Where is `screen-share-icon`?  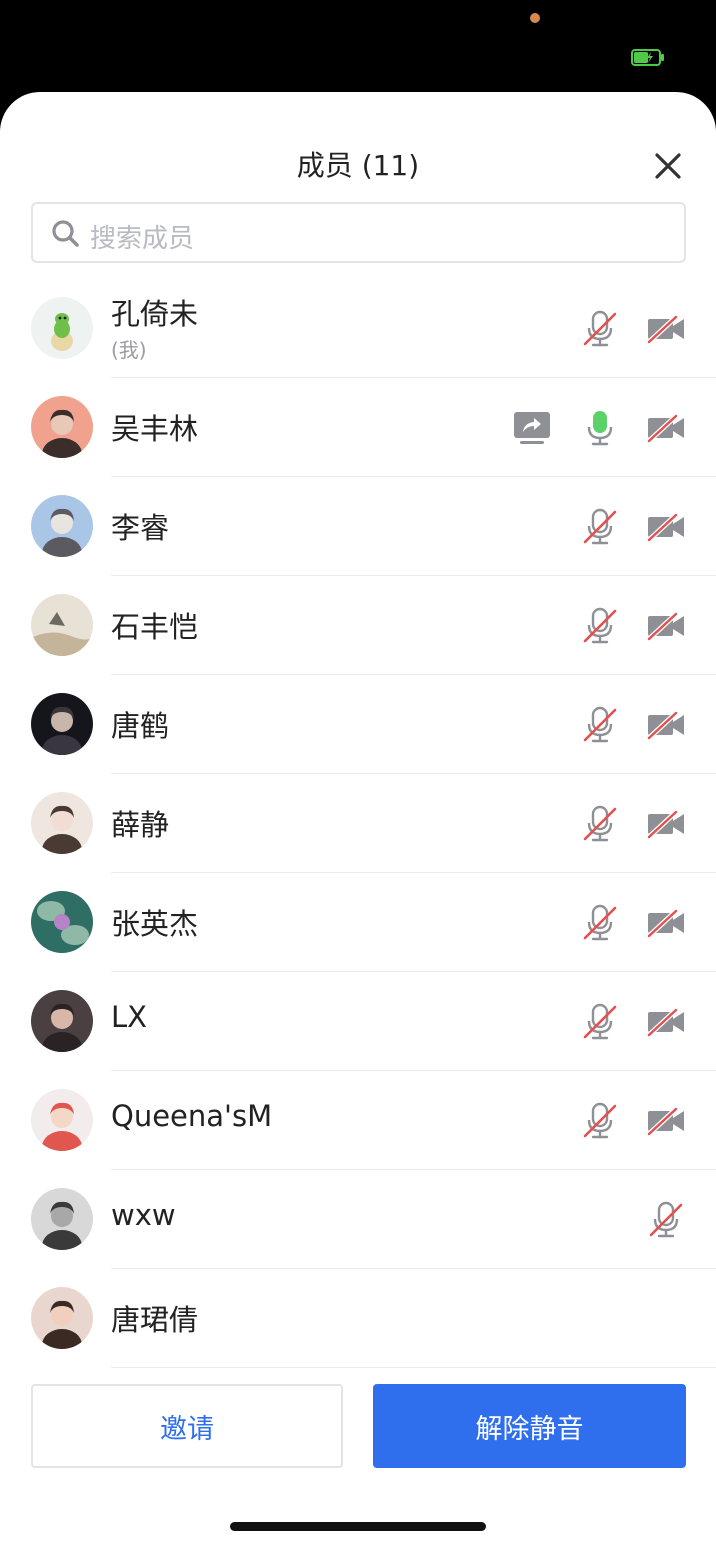 screen-share-icon is located at coordinates (532, 428).